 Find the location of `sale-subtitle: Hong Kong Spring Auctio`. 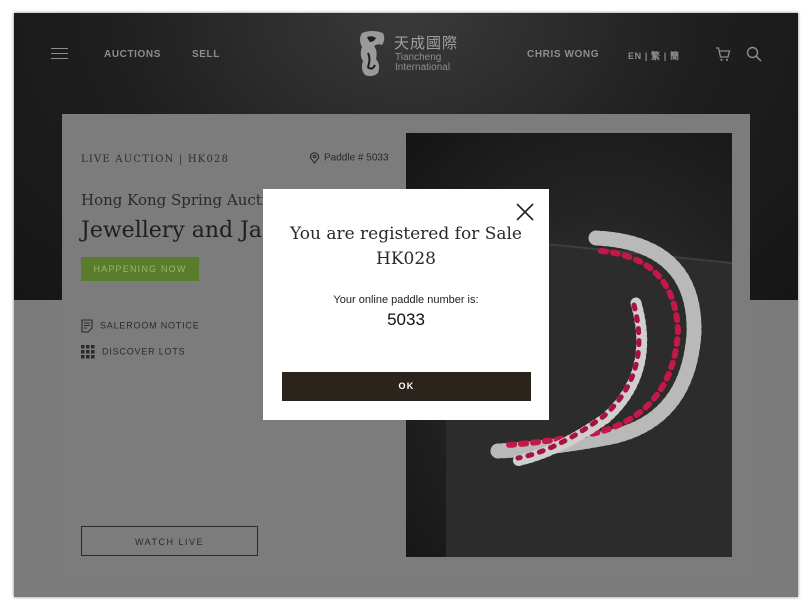

sale-subtitle: Hong Kong Spring Auctio is located at coordinates (178, 200).